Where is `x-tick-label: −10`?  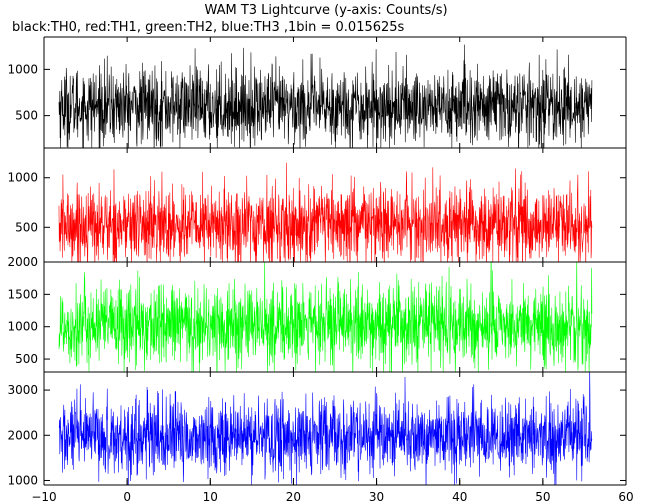
x-tick-label: −10 is located at coordinates (43, 497).